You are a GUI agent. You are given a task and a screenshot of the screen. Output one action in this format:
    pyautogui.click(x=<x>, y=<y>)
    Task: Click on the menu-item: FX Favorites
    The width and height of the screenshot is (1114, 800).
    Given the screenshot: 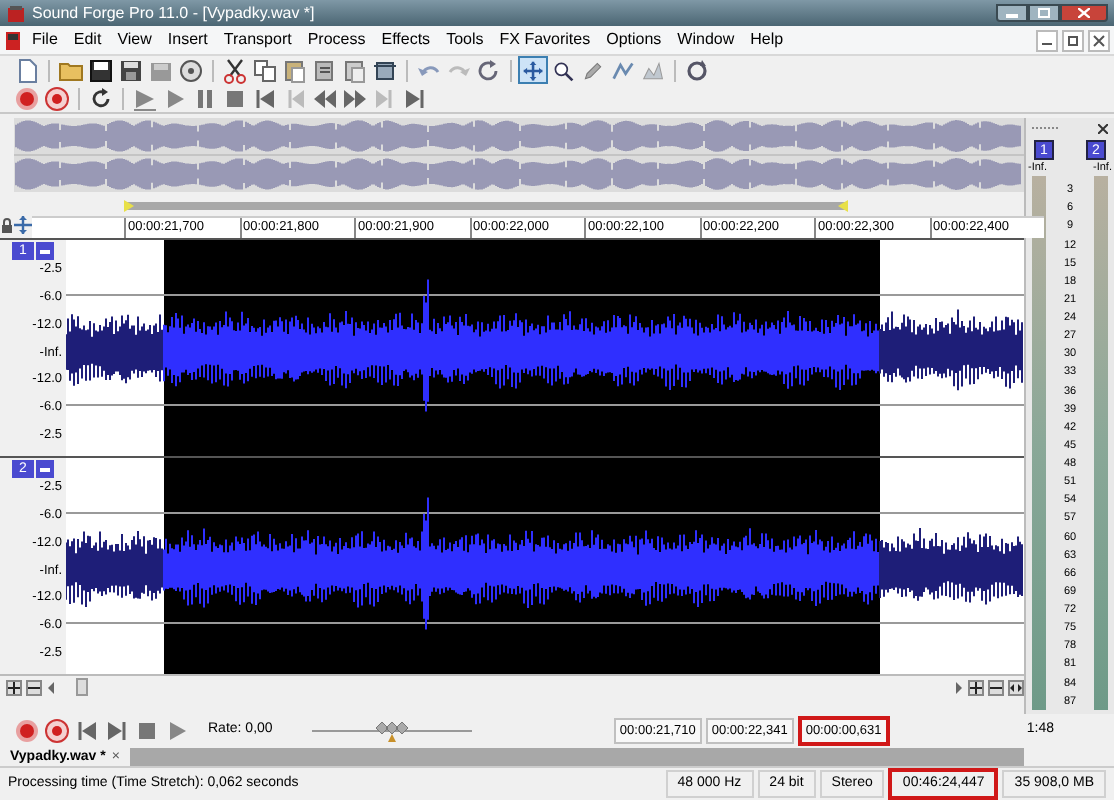 What is the action you would take?
    pyautogui.click(x=545, y=40)
    